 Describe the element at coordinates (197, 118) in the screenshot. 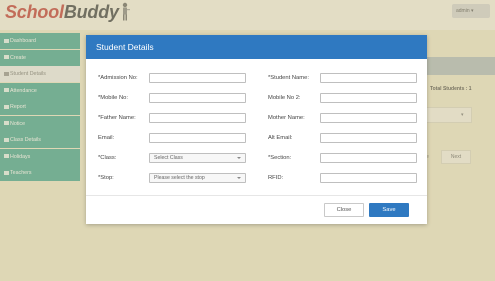

I see `father-name-input` at that location.